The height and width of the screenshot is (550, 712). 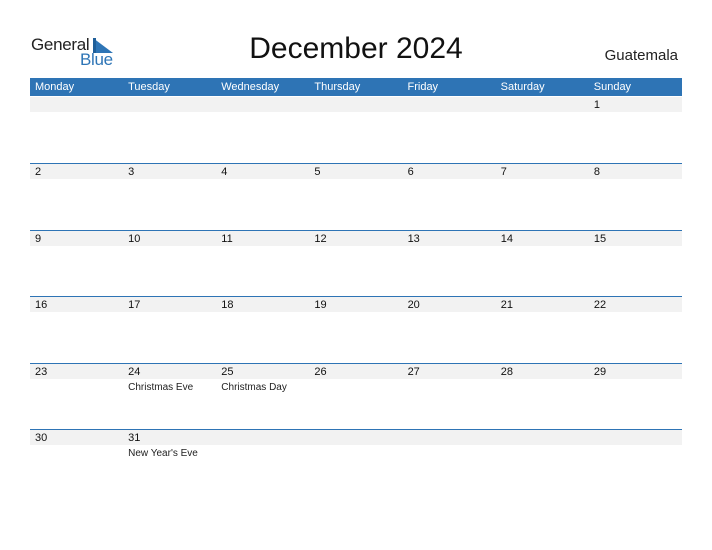 What do you see at coordinates (600, 372) in the screenshot?
I see `day-number: 29` at bounding box center [600, 372].